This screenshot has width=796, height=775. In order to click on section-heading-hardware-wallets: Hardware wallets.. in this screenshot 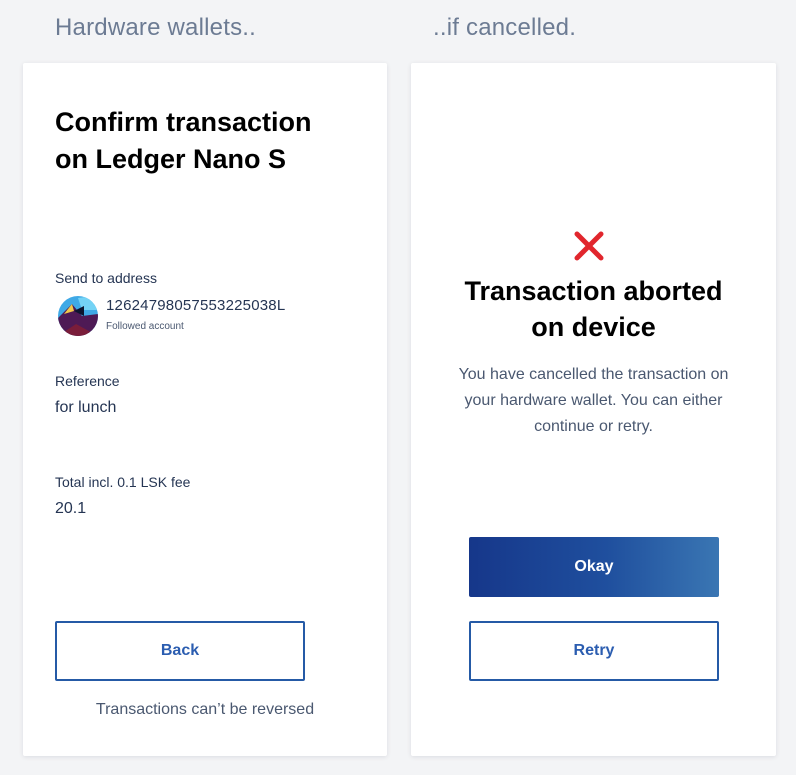, I will do `click(156, 27)`.